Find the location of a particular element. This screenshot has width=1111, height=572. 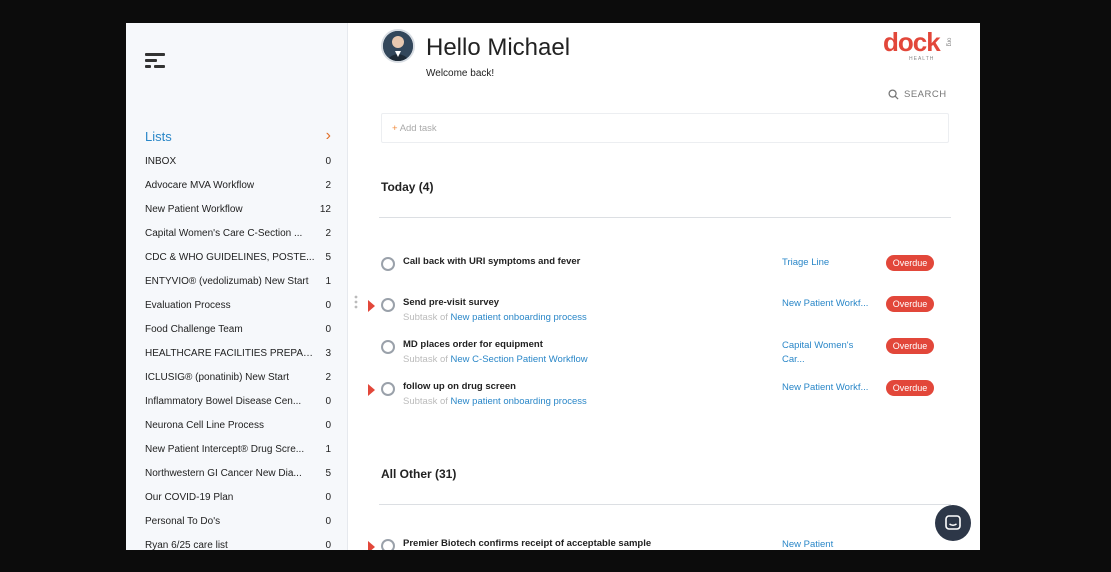

sidebar-list-item: Ryan 6/25 care list 0 is located at coordinates (238, 543).